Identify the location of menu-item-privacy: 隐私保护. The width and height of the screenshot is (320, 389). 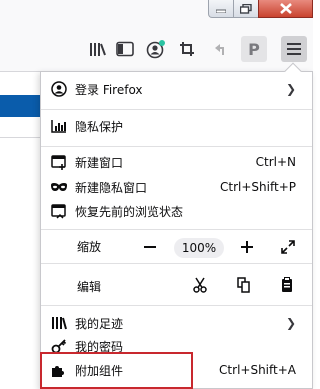
(176, 126).